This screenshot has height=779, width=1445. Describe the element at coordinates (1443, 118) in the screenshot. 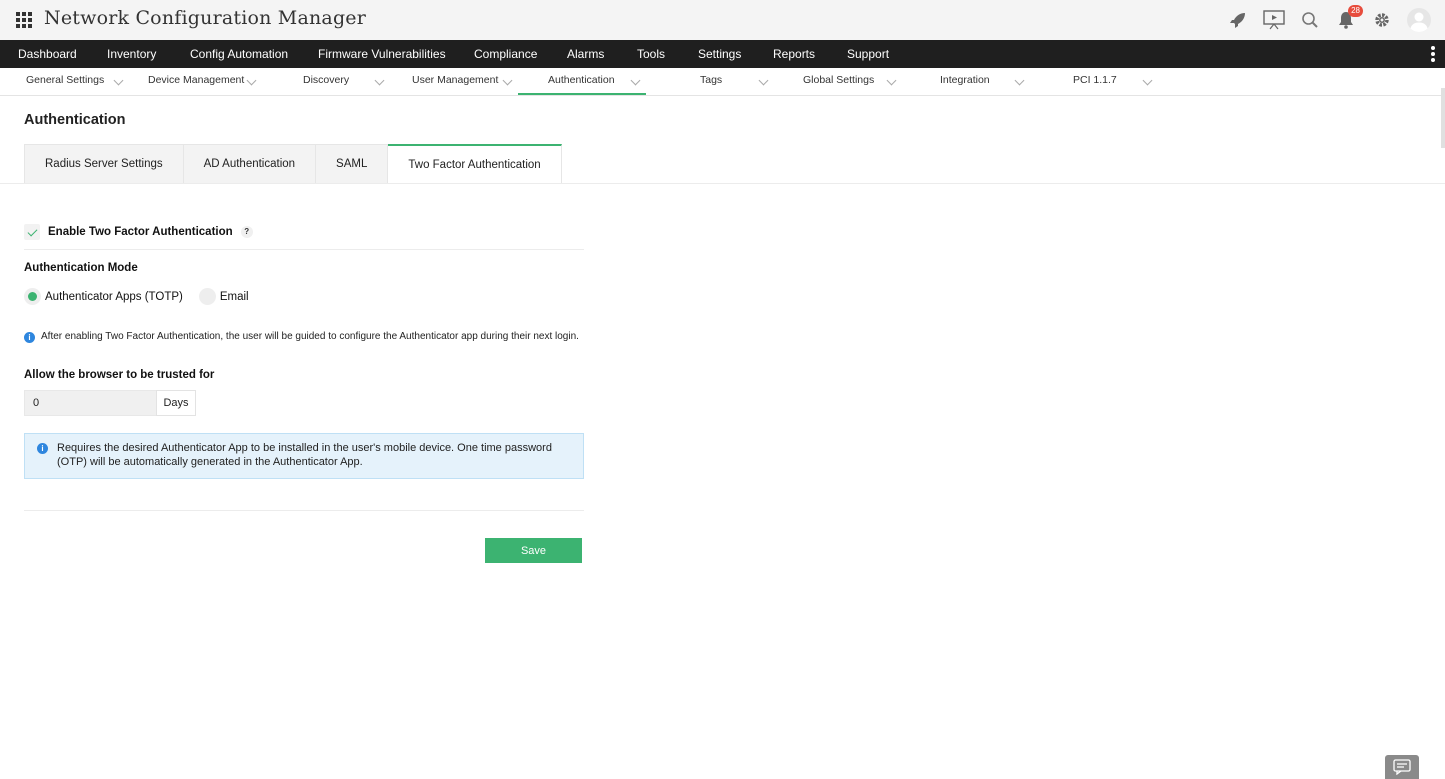

I see `page-scrollbar` at that location.